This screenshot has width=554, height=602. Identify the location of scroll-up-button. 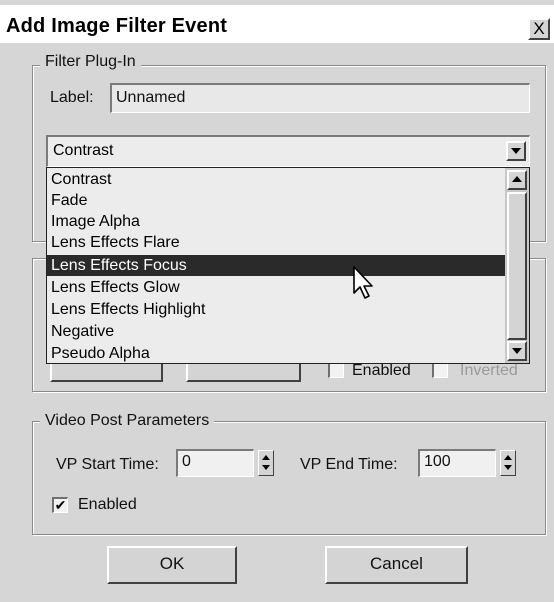
(517, 180).